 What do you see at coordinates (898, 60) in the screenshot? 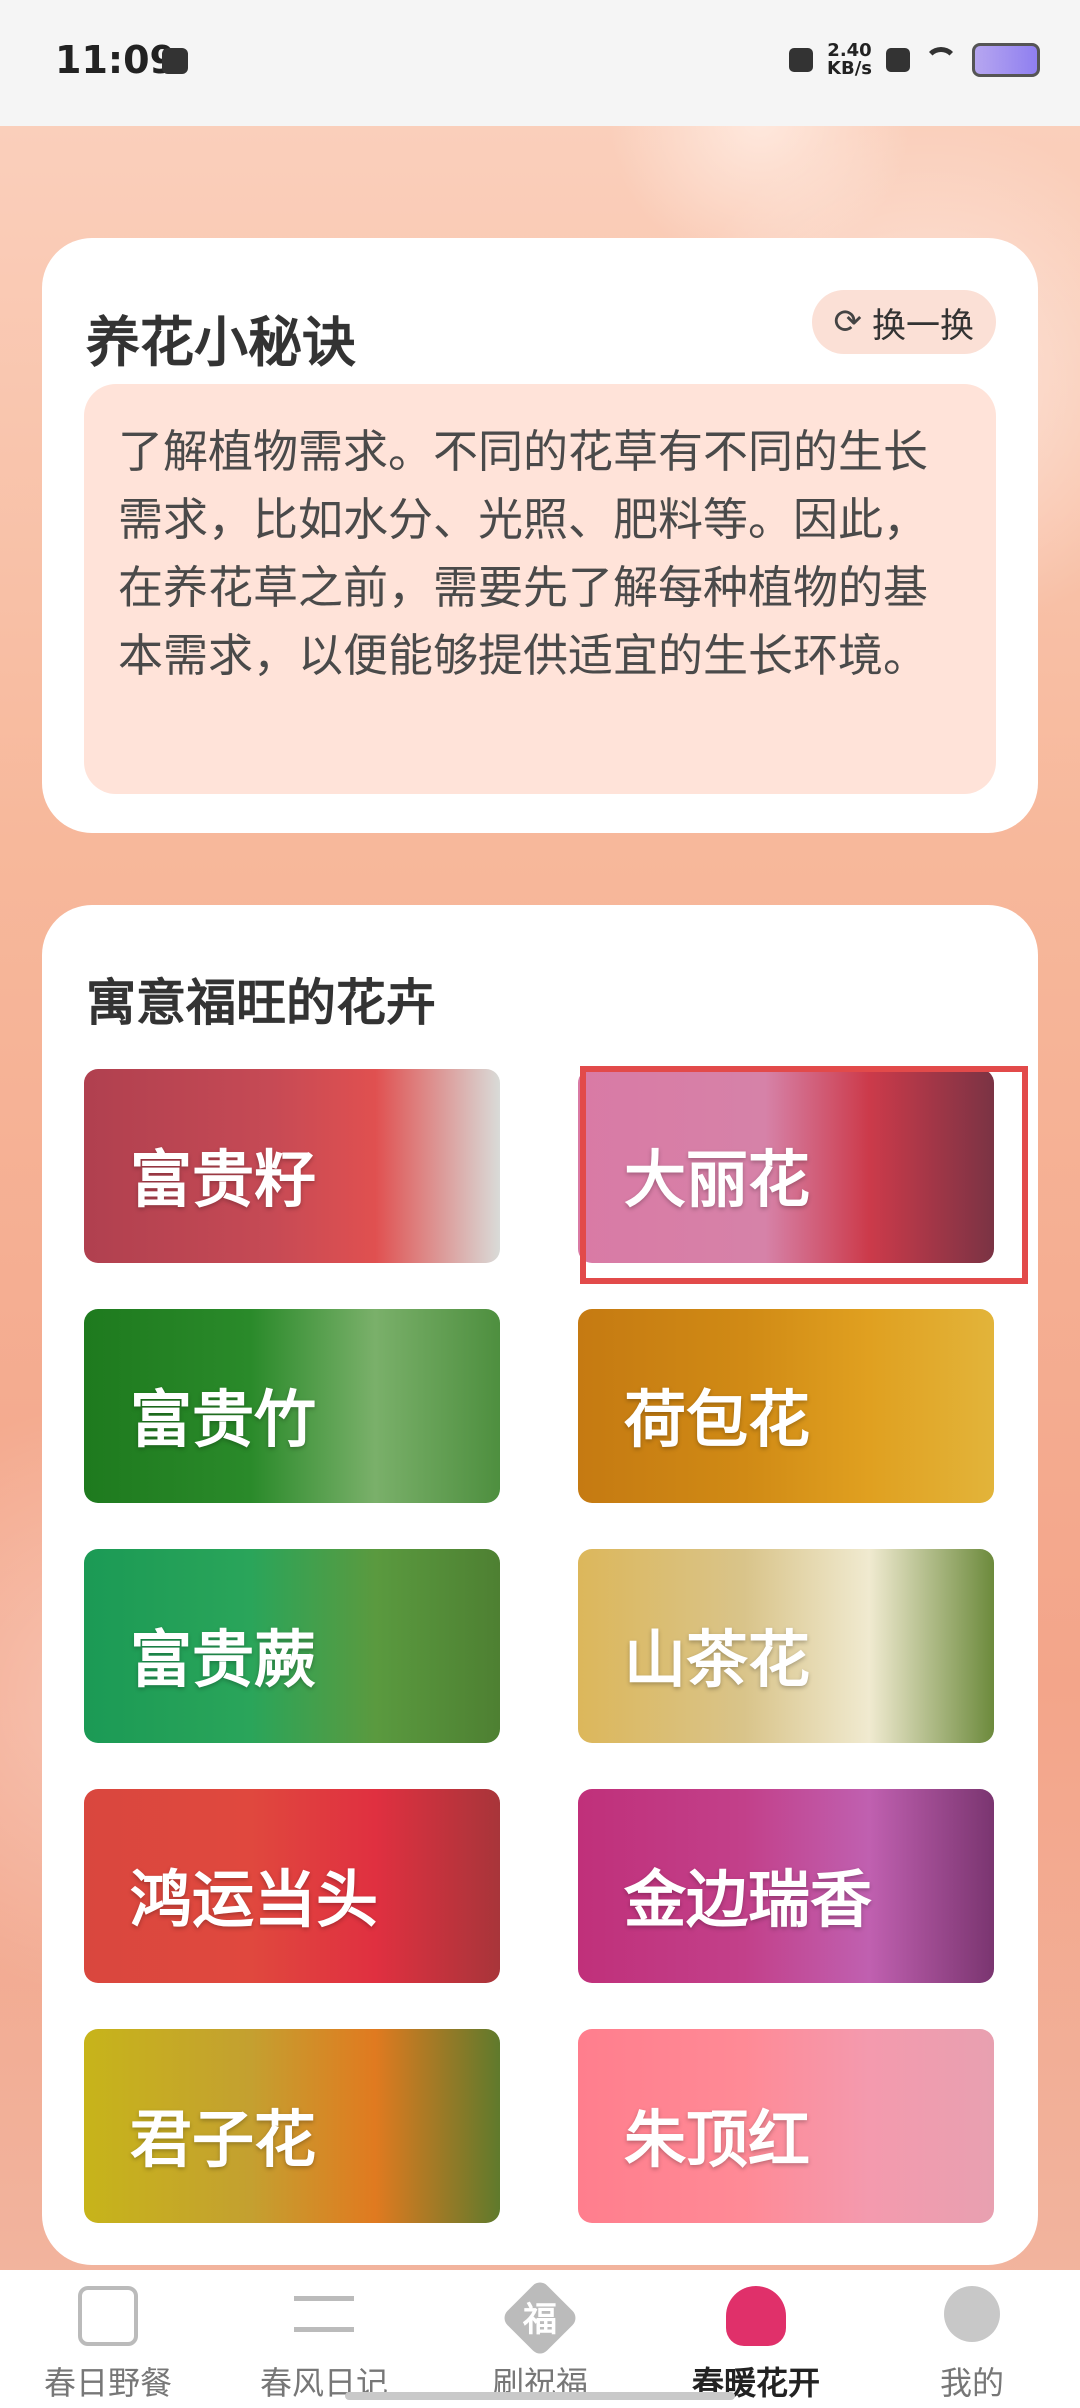
I see `close-box-icon` at bounding box center [898, 60].